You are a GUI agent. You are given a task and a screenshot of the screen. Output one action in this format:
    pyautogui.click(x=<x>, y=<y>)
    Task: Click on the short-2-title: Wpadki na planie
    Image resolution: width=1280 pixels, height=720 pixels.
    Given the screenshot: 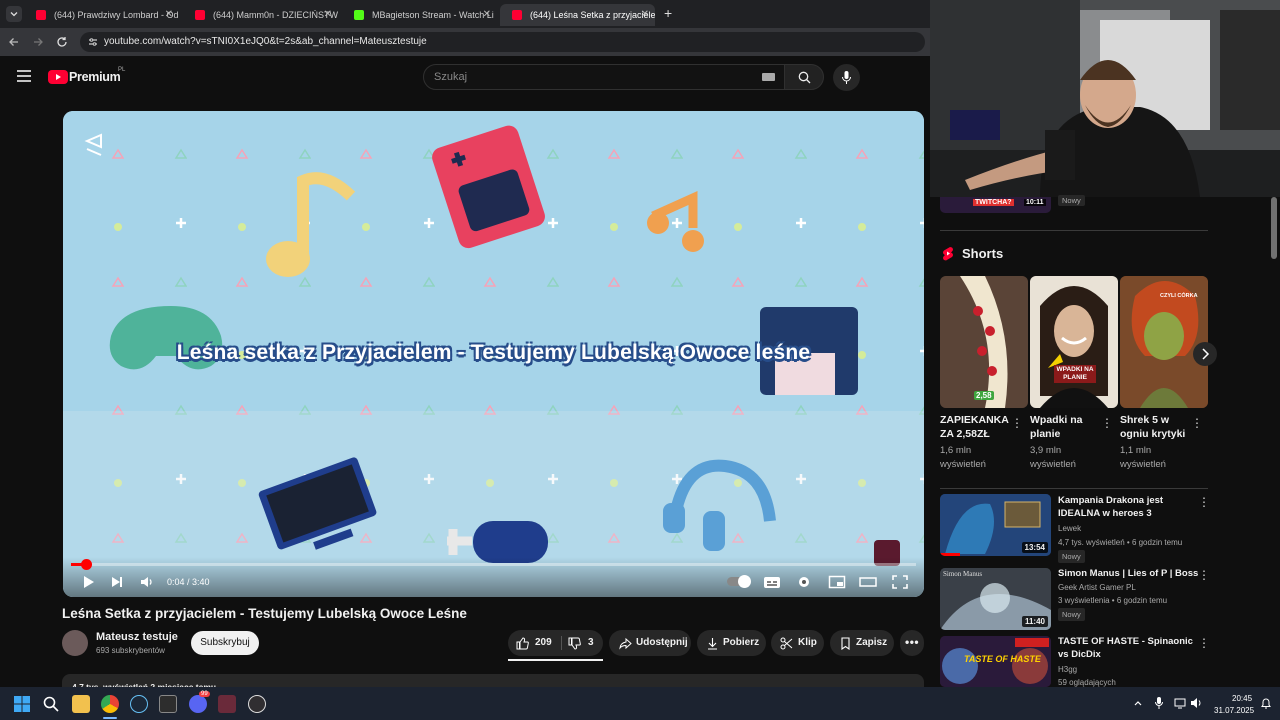 What is the action you would take?
    pyautogui.click(x=1066, y=427)
    